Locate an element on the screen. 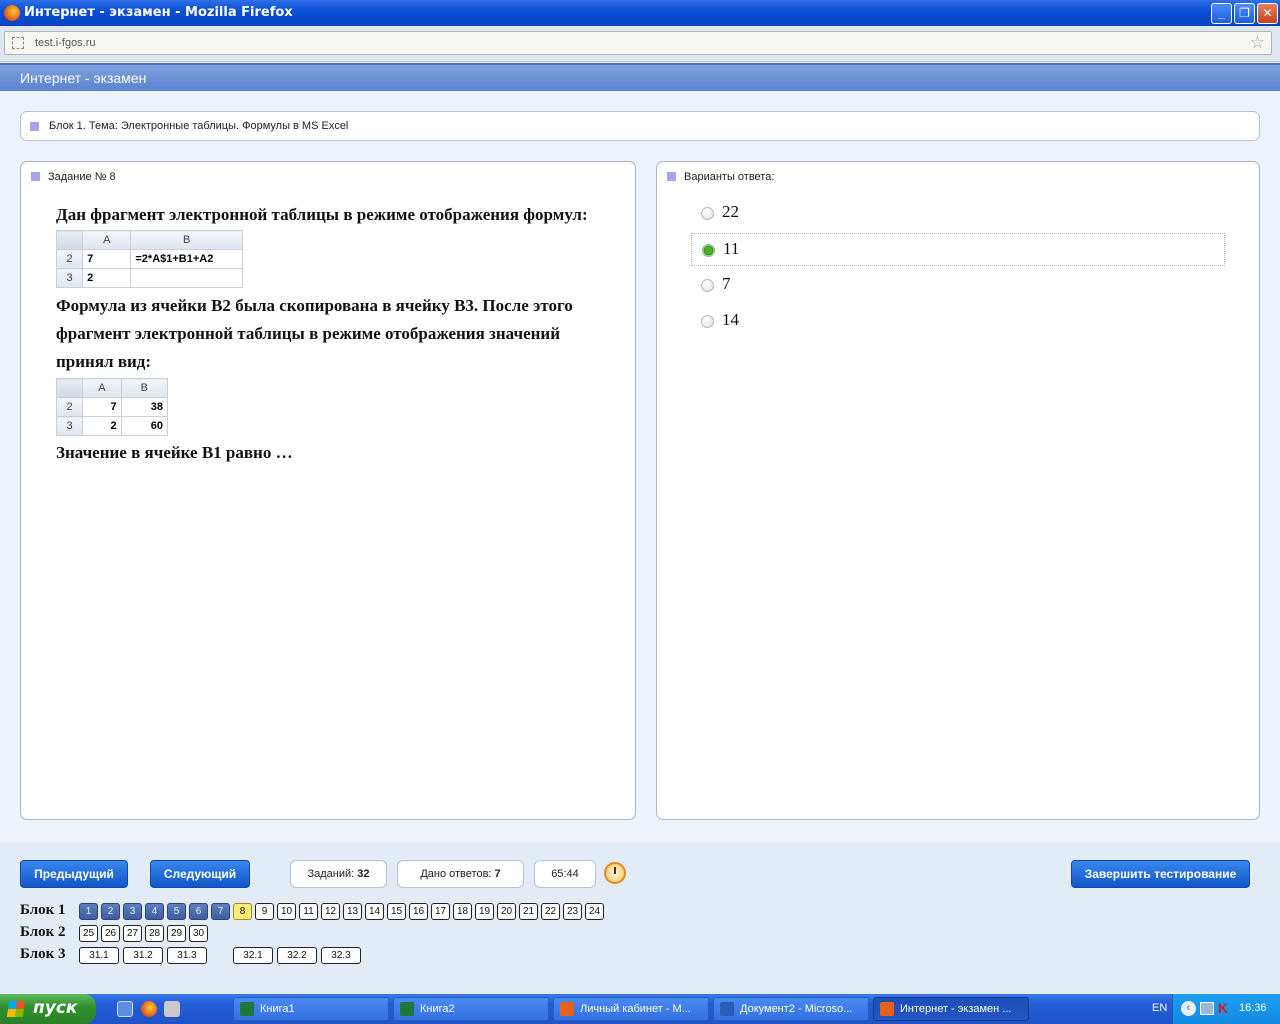  question-nav-cell: 12 is located at coordinates (330, 911).